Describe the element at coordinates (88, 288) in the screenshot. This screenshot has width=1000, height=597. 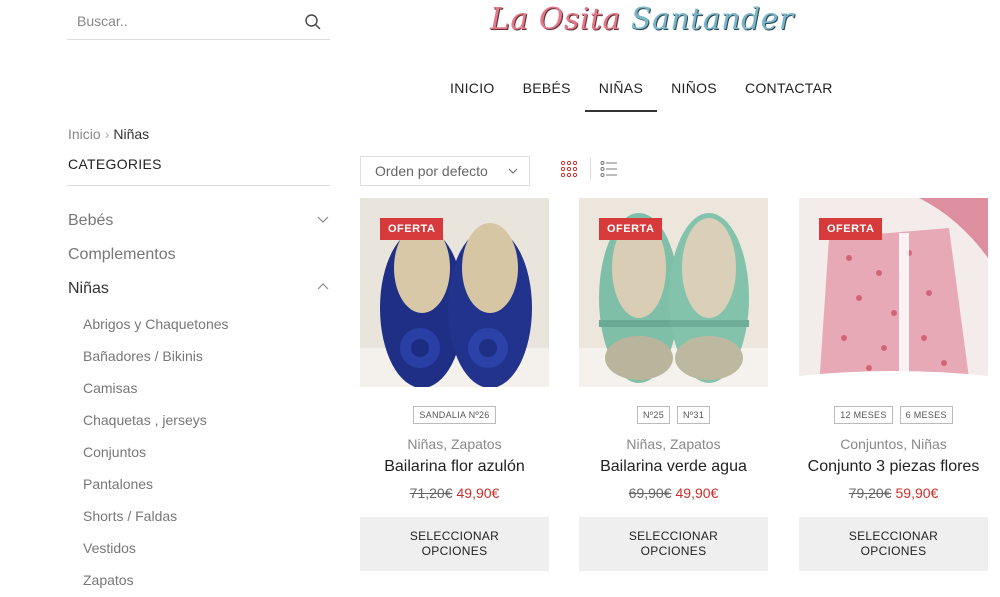
I see `category-label: Niñas` at that location.